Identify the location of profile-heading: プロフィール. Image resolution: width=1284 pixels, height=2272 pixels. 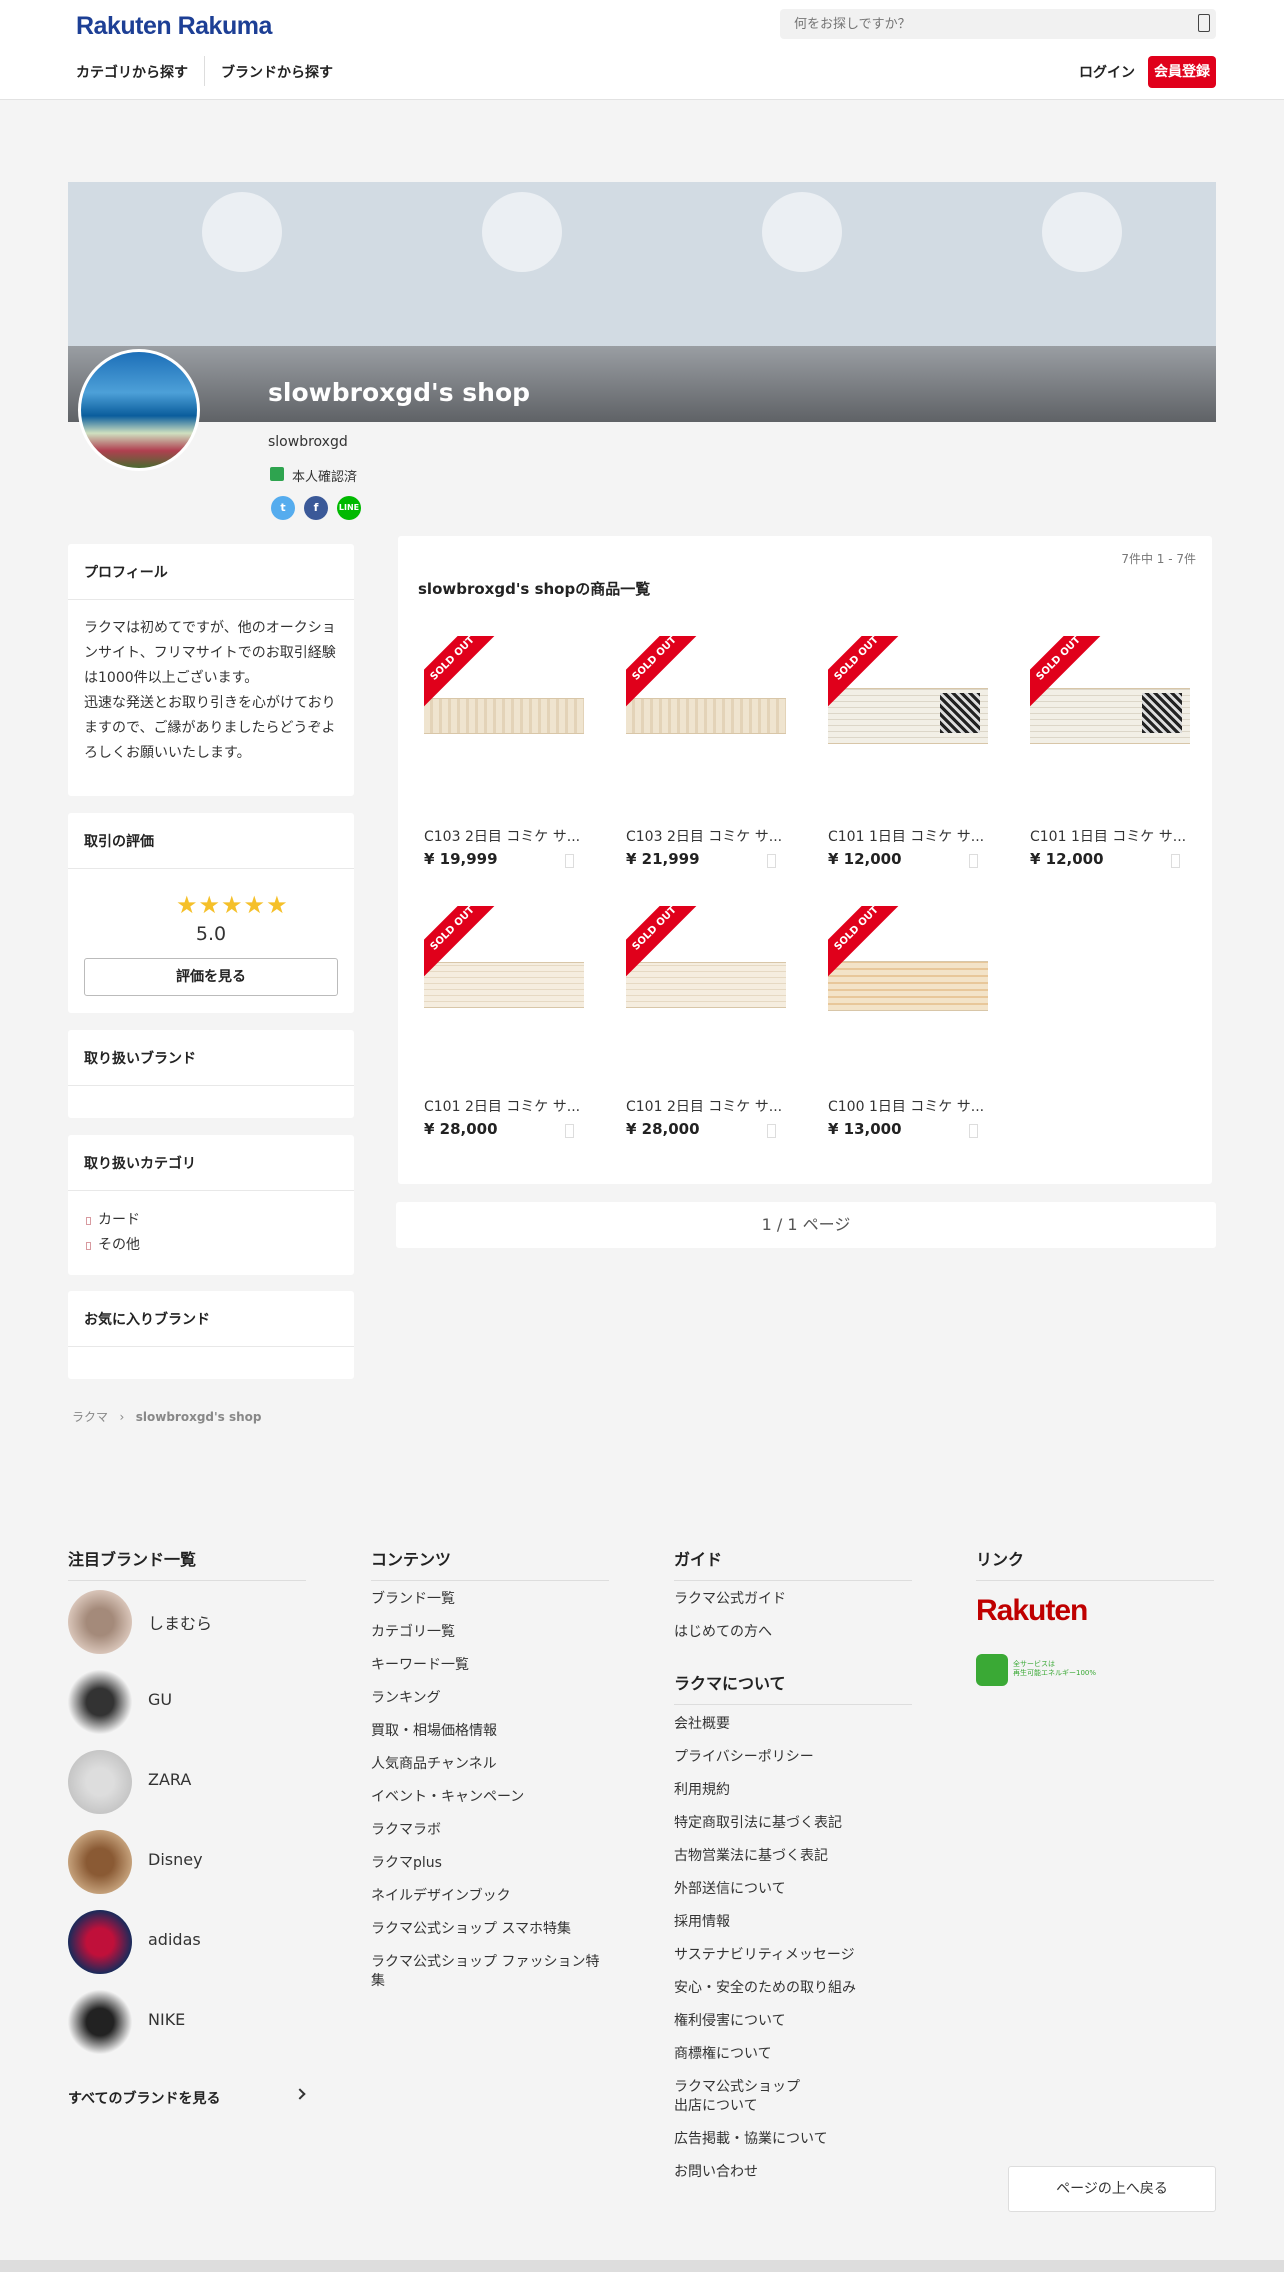
(211, 572).